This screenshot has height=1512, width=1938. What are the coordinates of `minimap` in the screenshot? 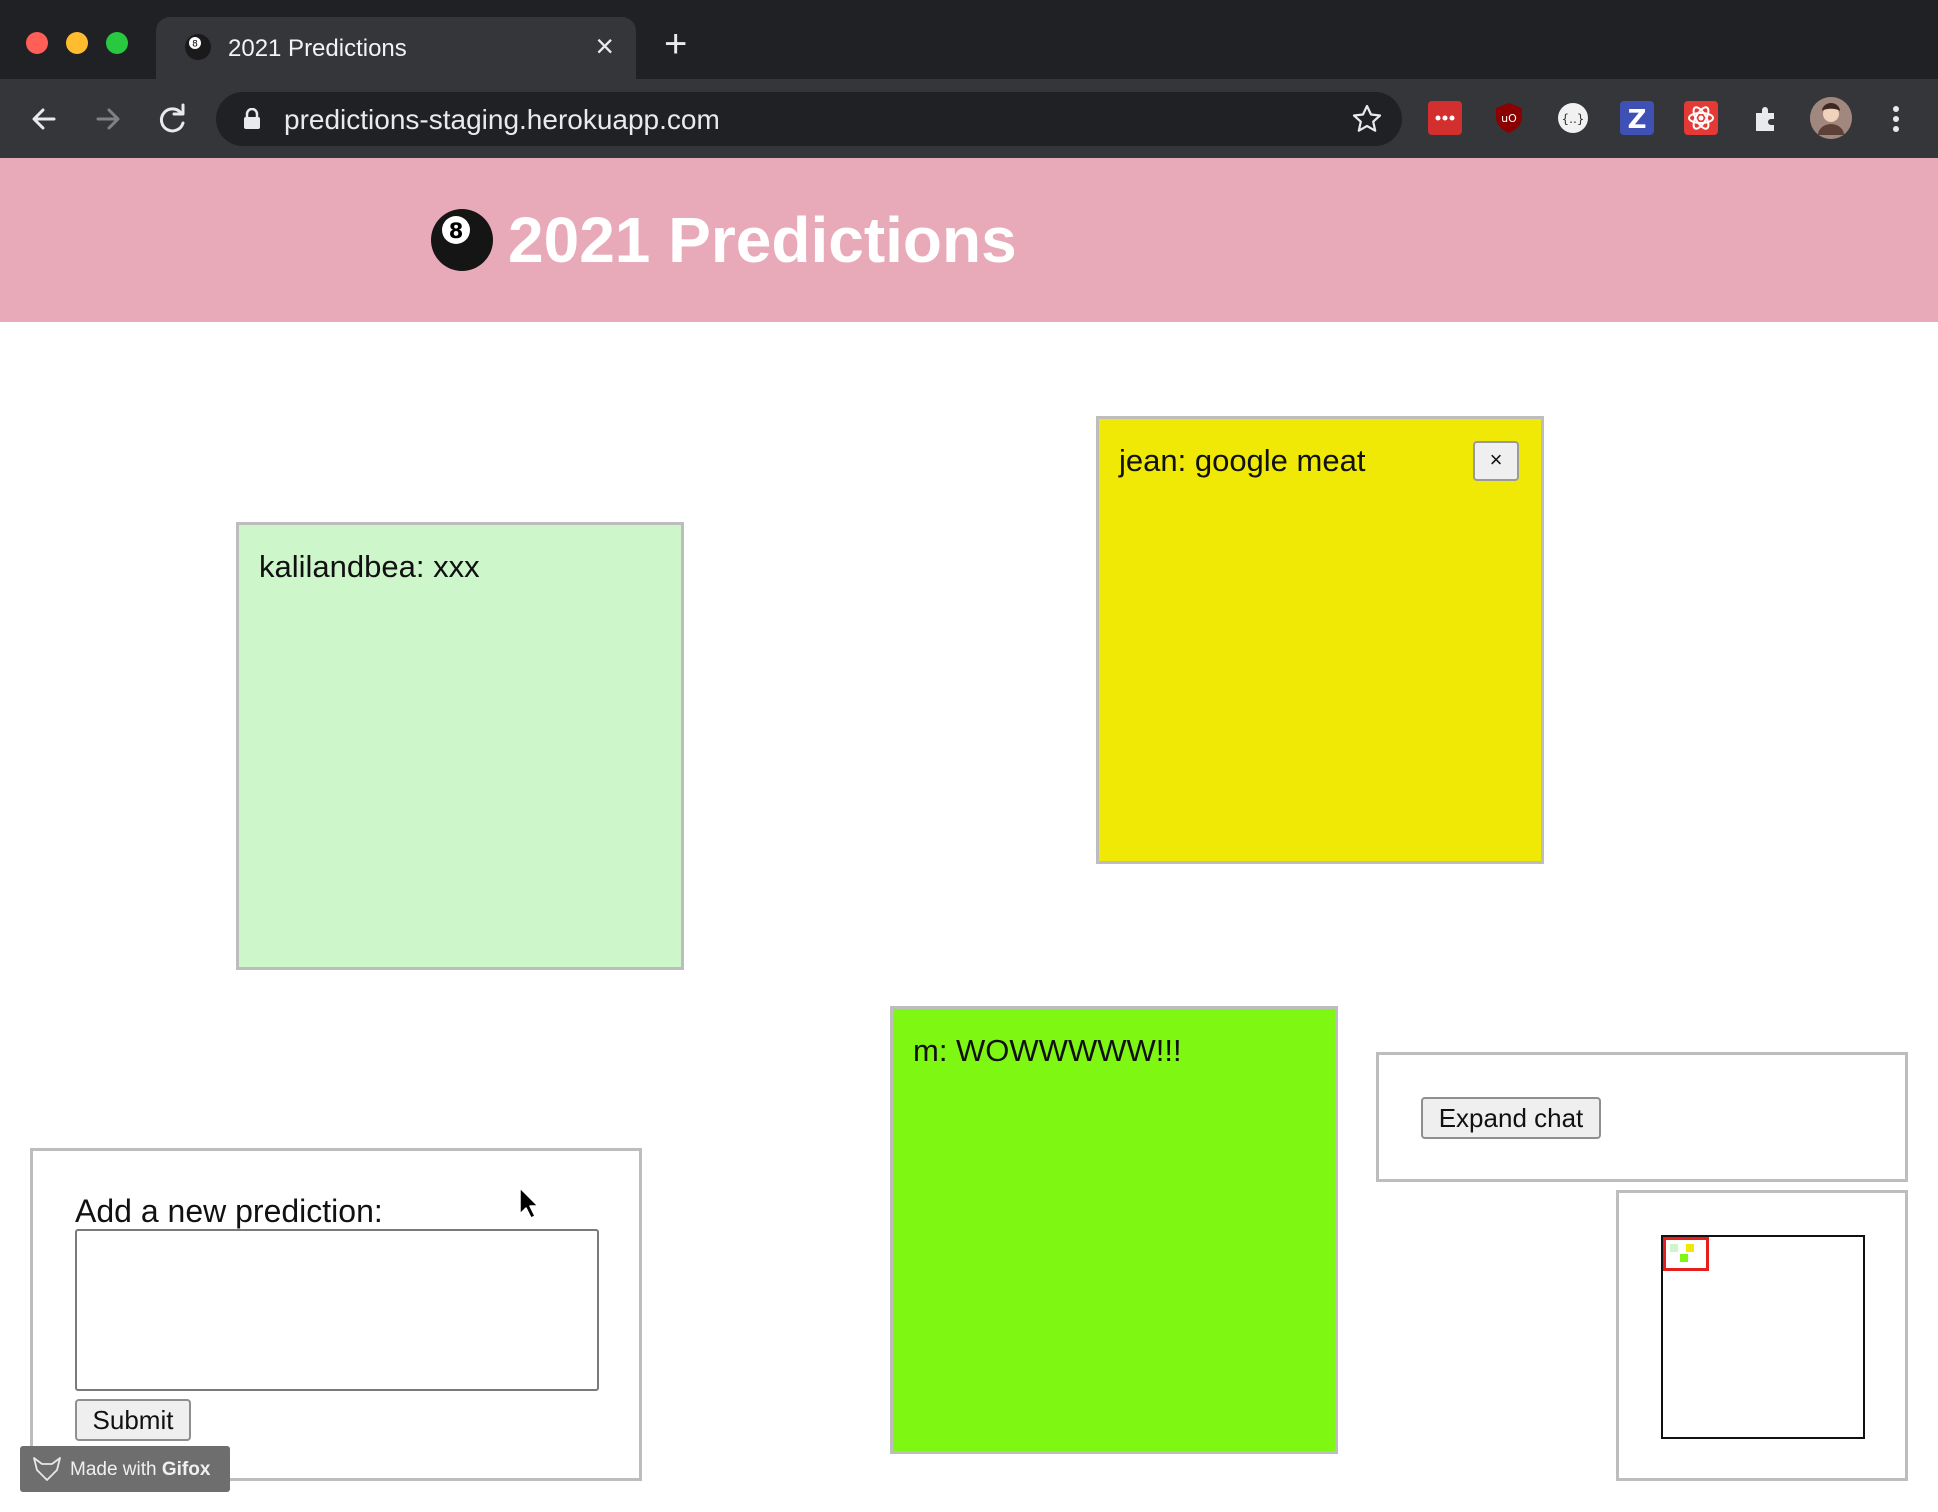 It's located at (1763, 1337).